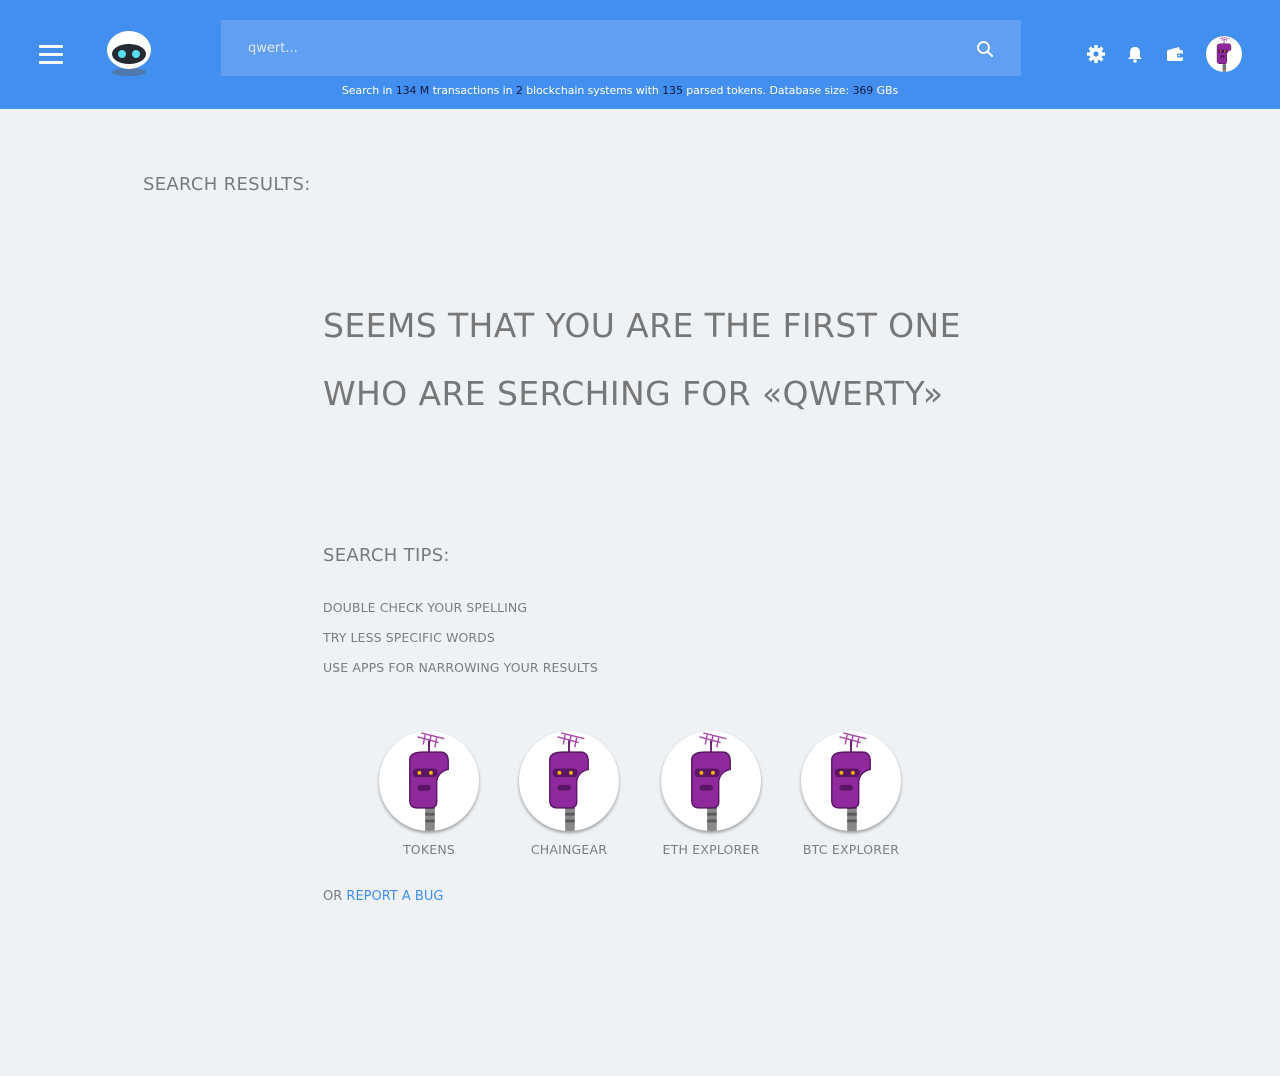 The image size is (1280, 1076). What do you see at coordinates (1135, 54) in the screenshot?
I see `bell-icon` at bounding box center [1135, 54].